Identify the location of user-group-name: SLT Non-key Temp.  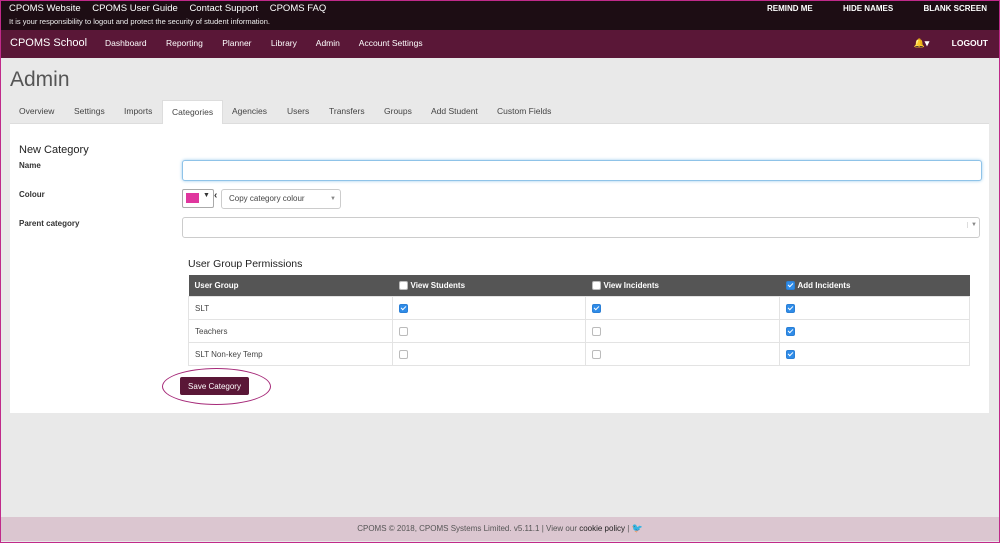
(290, 354).